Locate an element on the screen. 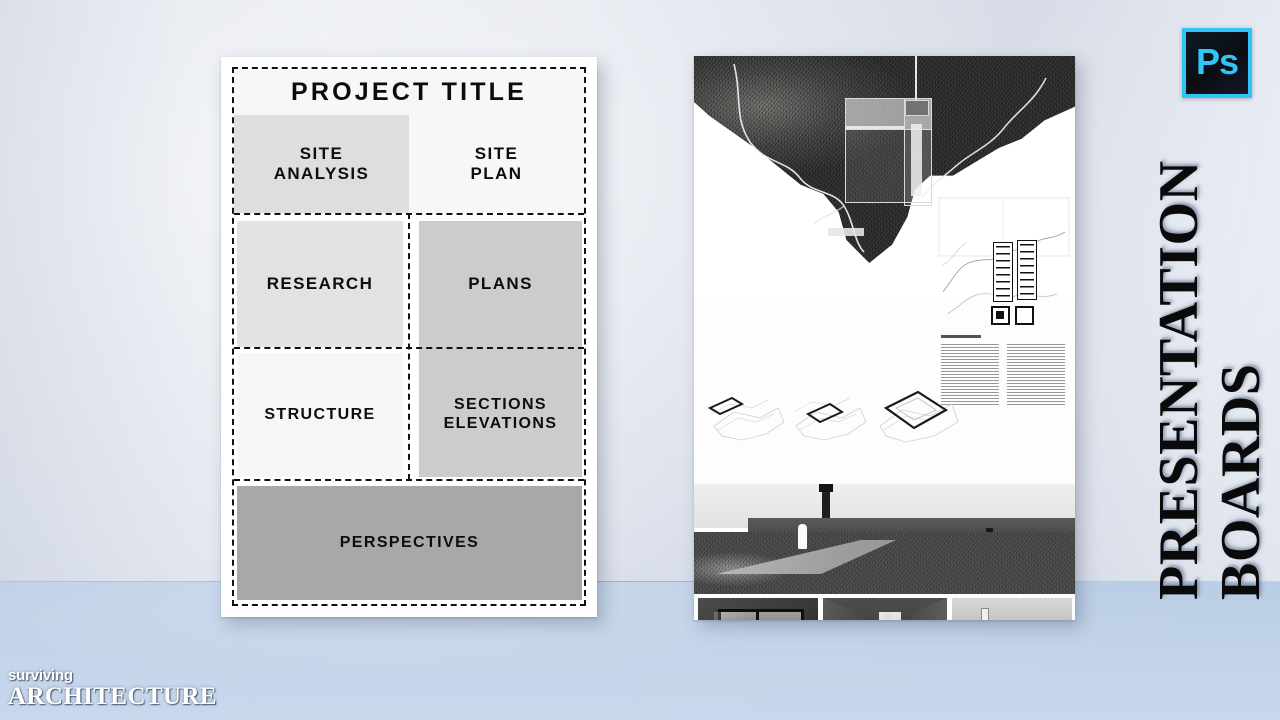 This screenshot has height=720, width=1280. thumb-corridor-wall-left is located at coordinates (854, 609).